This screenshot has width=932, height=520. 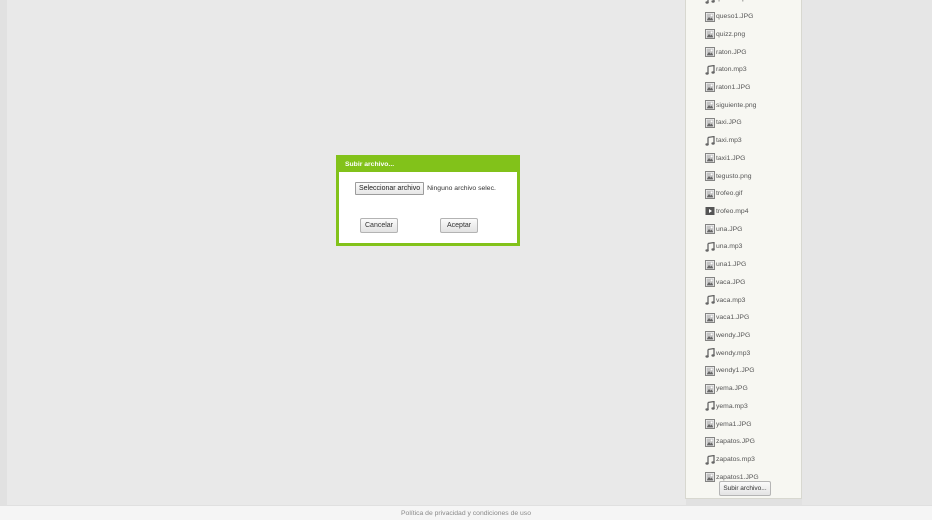 I want to click on media-item: wendy.JPG, so click(x=753, y=336).